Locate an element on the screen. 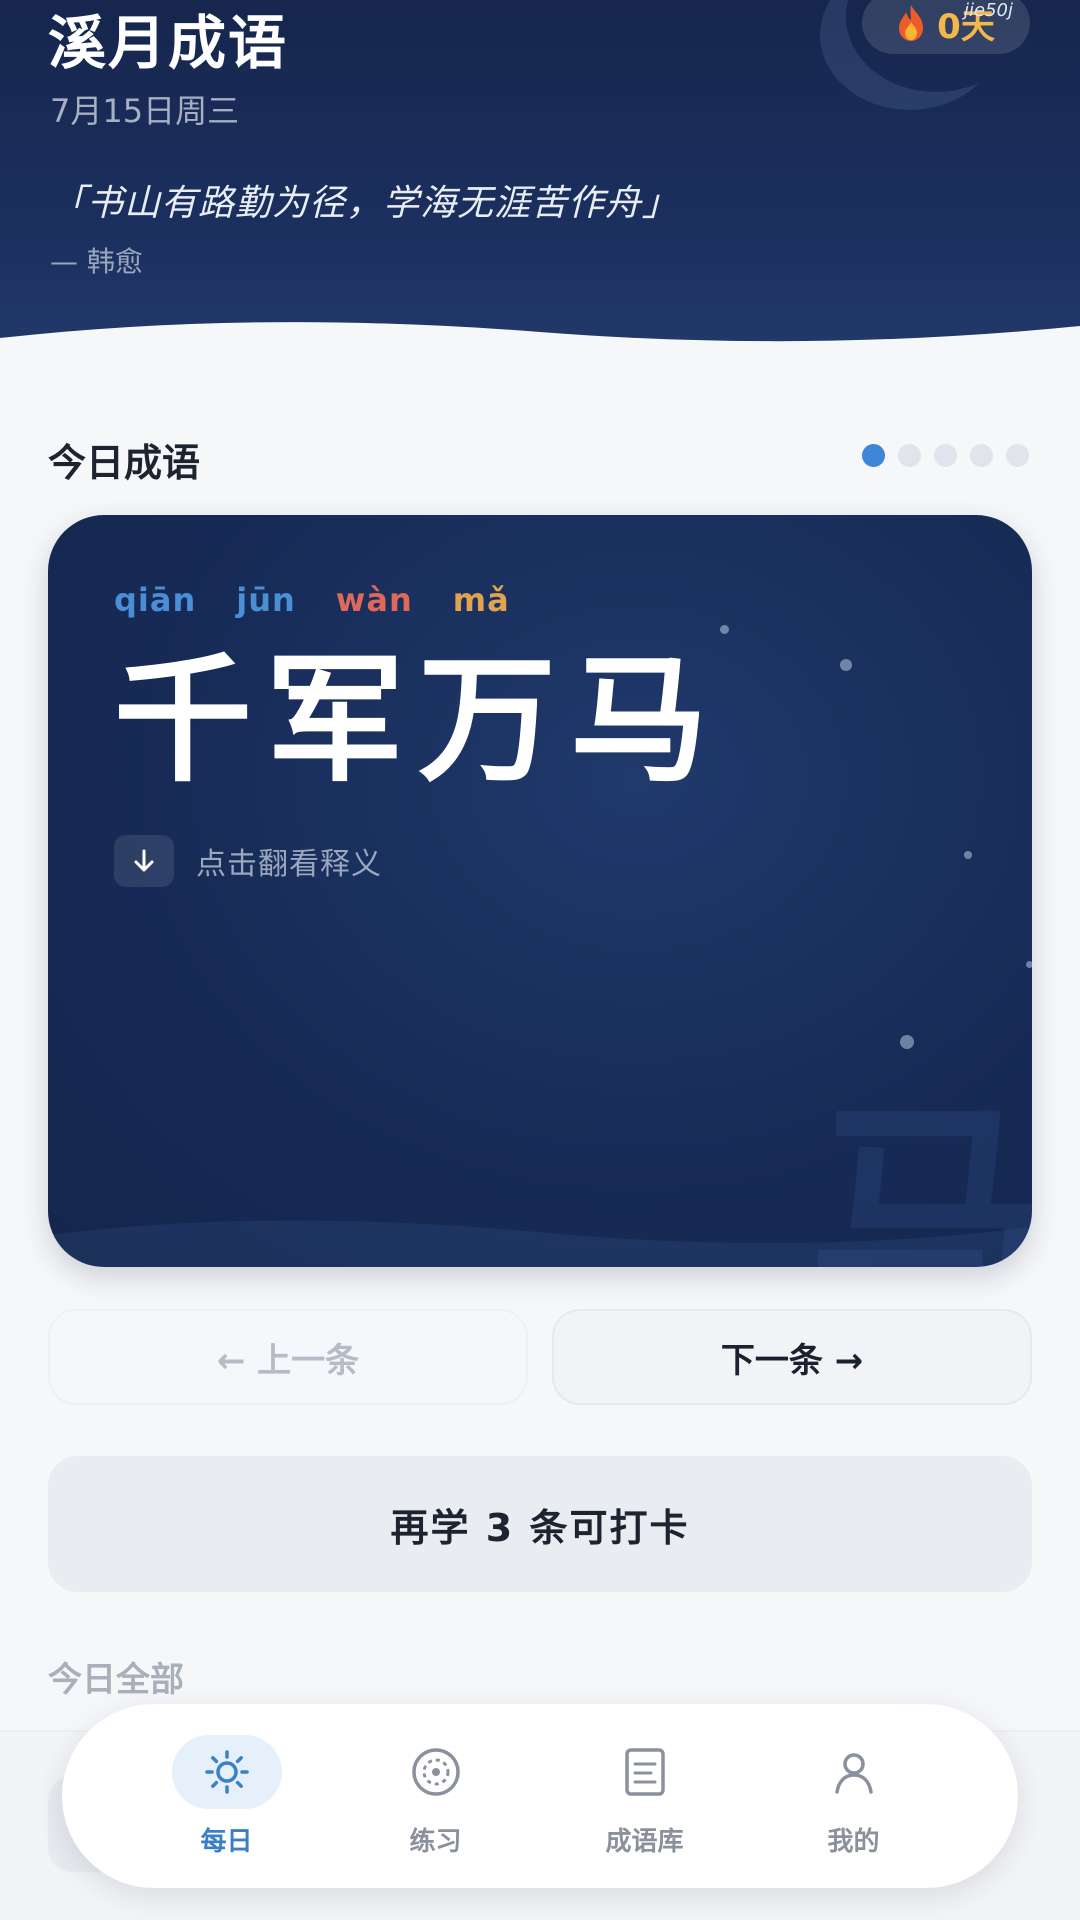 This screenshot has height=1920, width=1080. nav-item-0: 每日 is located at coordinates (227, 1796).